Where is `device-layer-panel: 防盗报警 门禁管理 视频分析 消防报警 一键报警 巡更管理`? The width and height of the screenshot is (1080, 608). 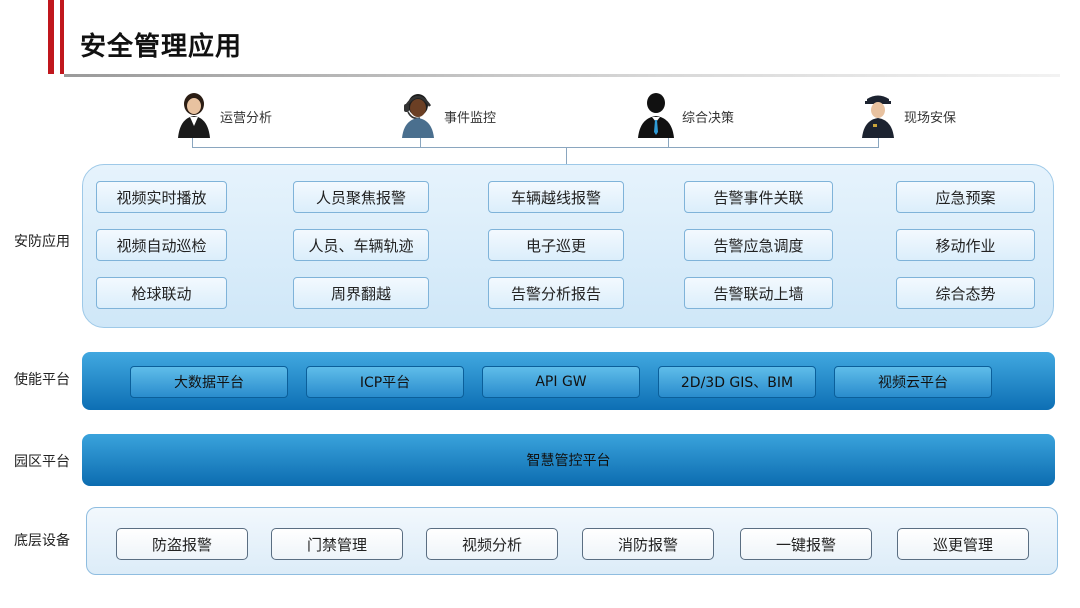
device-layer-panel: 防盗报警 门禁管理 视频分析 消防报警 一键报警 巡更管理 is located at coordinates (572, 541).